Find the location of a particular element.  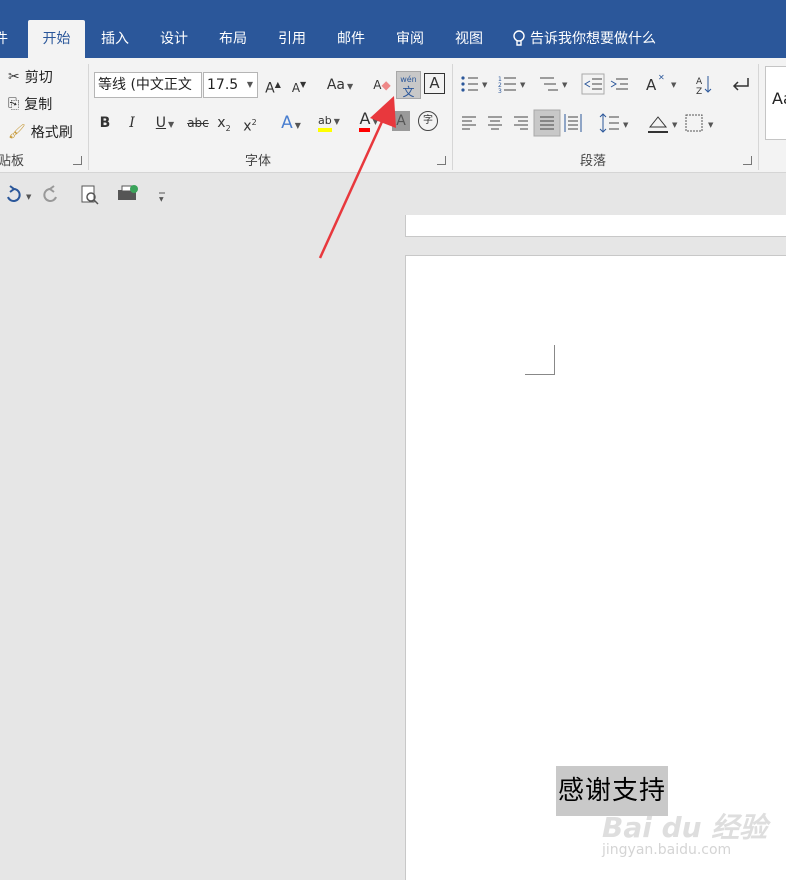

annotation-arrow is located at coordinates (357, 177).